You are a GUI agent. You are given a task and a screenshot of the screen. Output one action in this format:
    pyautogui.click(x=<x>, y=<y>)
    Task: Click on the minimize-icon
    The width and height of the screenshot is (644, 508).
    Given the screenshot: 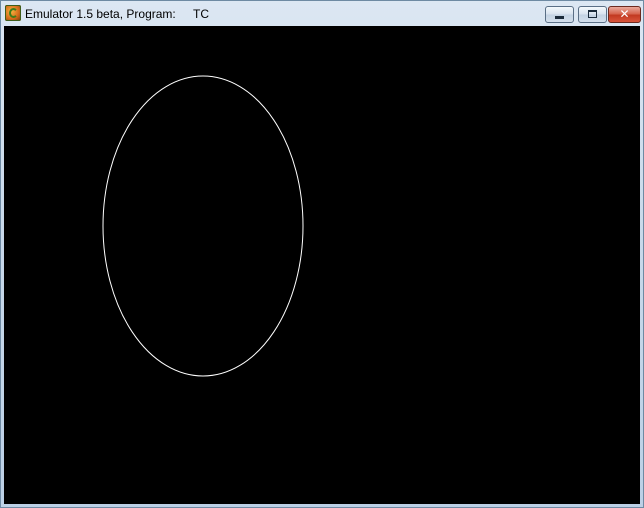 What is the action you would take?
    pyautogui.click(x=559, y=17)
    